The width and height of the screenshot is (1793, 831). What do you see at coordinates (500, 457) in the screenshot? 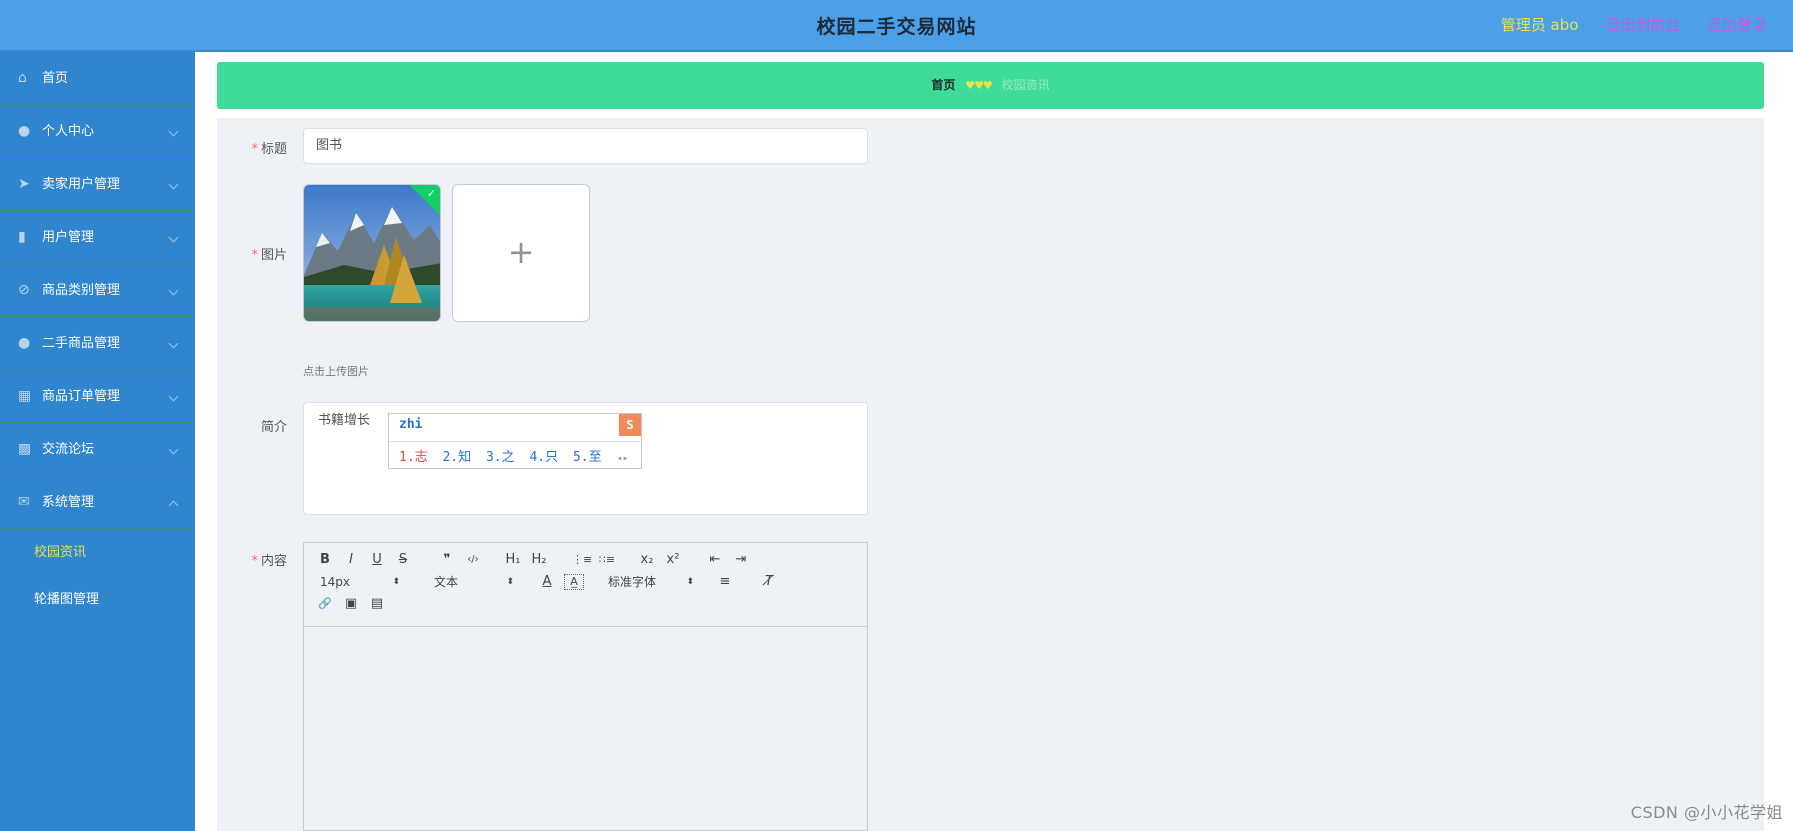
I see `ime-candidate: 3.之` at bounding box center [500, 457].